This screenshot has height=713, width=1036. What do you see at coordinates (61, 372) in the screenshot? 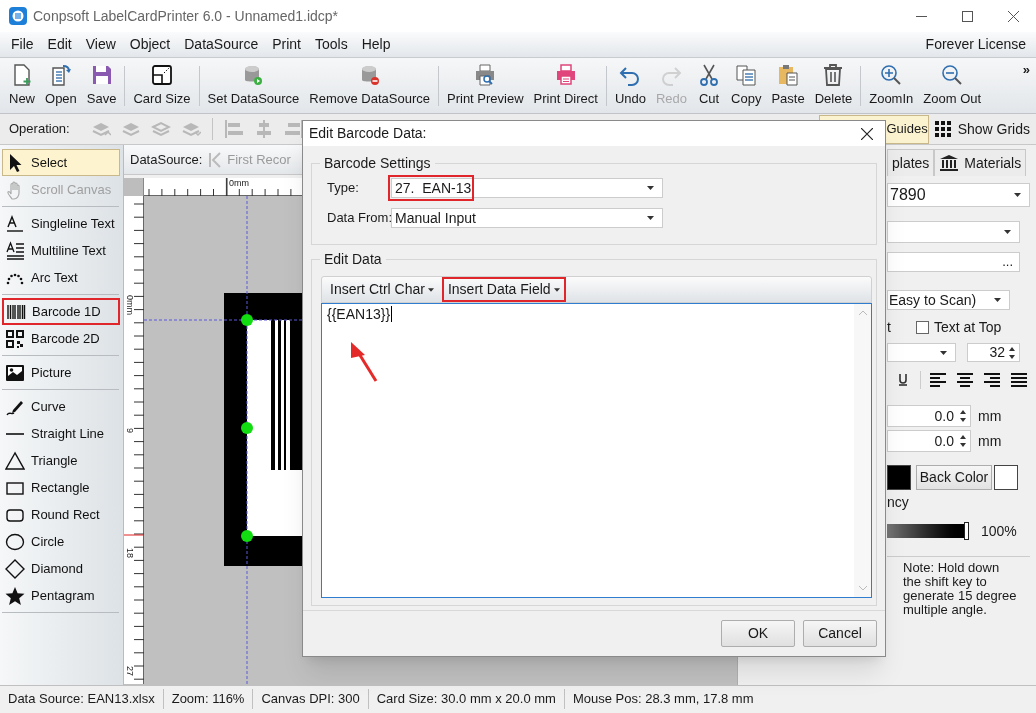
I see `tool-button: Picture` at bounding box center [61, 372].